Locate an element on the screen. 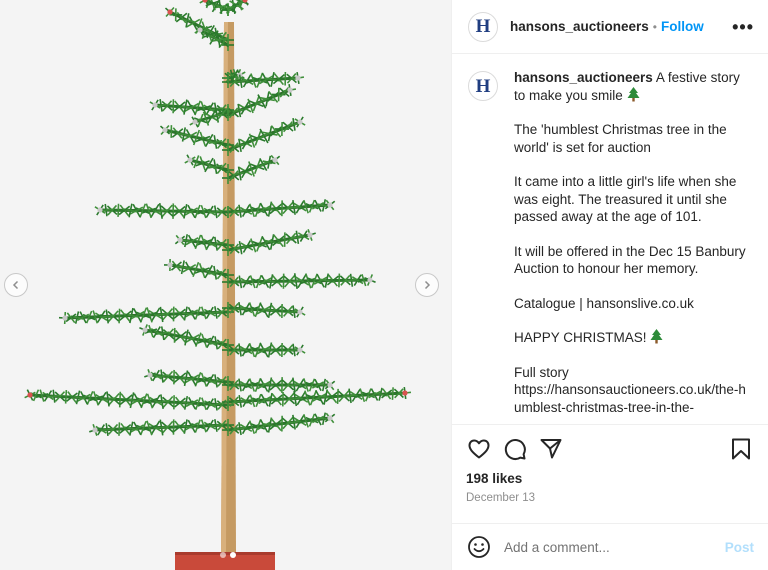 The image size is (768, 570). action-icons-row is located at coordinates (610, 449).